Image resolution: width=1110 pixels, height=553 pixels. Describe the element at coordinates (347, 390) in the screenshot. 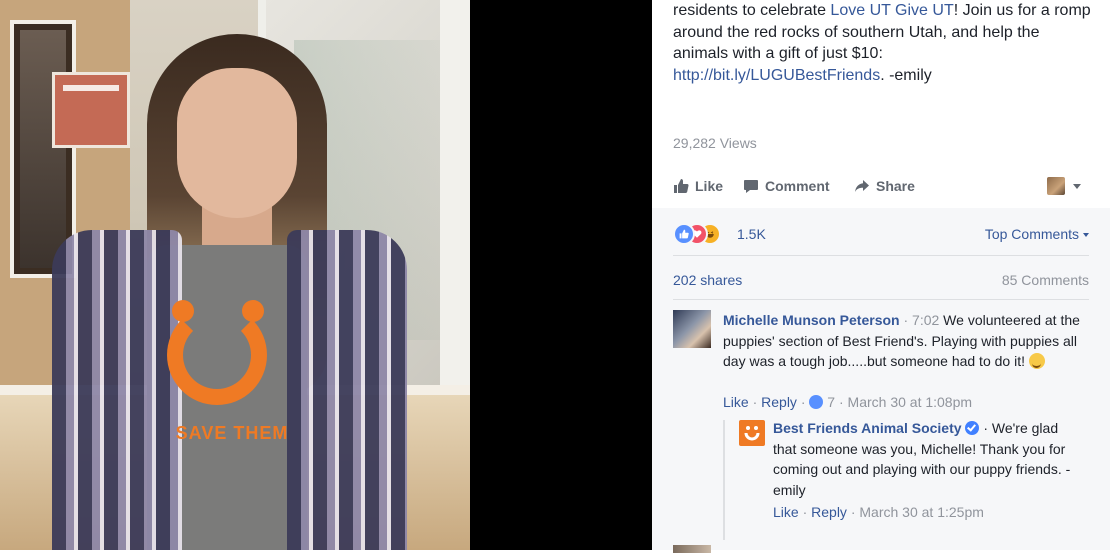

I see `presenter-flannel-right` at that location.